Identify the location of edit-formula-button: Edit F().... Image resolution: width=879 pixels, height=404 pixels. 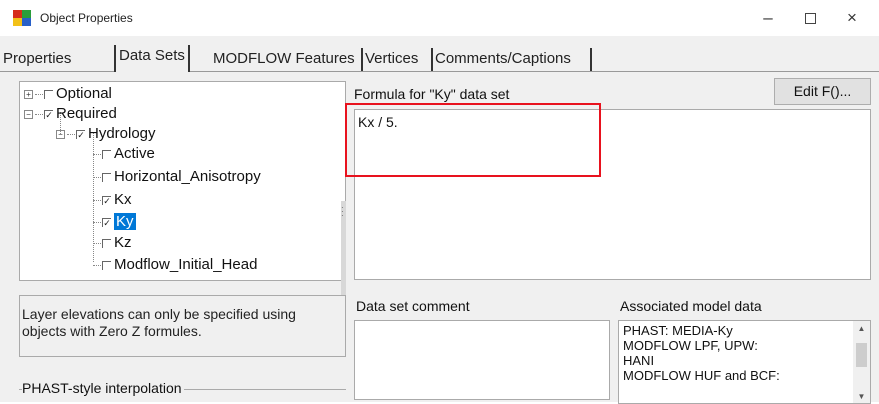
(822, 91).